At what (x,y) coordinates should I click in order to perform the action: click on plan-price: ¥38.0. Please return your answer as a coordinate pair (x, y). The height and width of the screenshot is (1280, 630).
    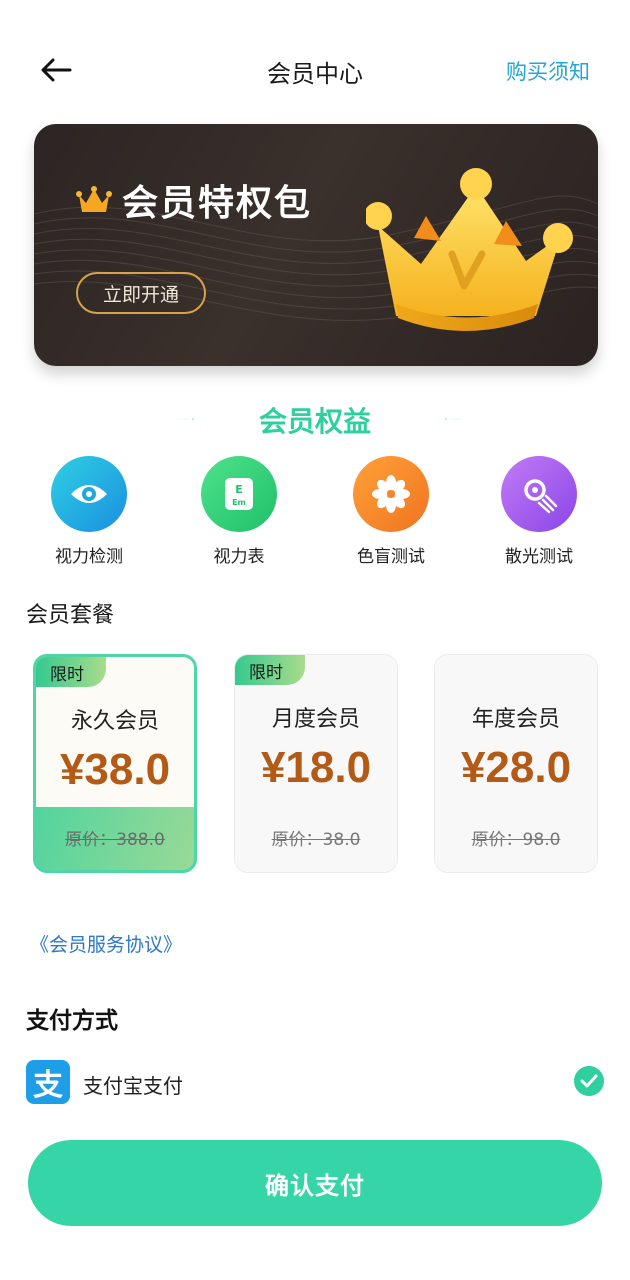
    Looking at the image, I should click on (115, 769).